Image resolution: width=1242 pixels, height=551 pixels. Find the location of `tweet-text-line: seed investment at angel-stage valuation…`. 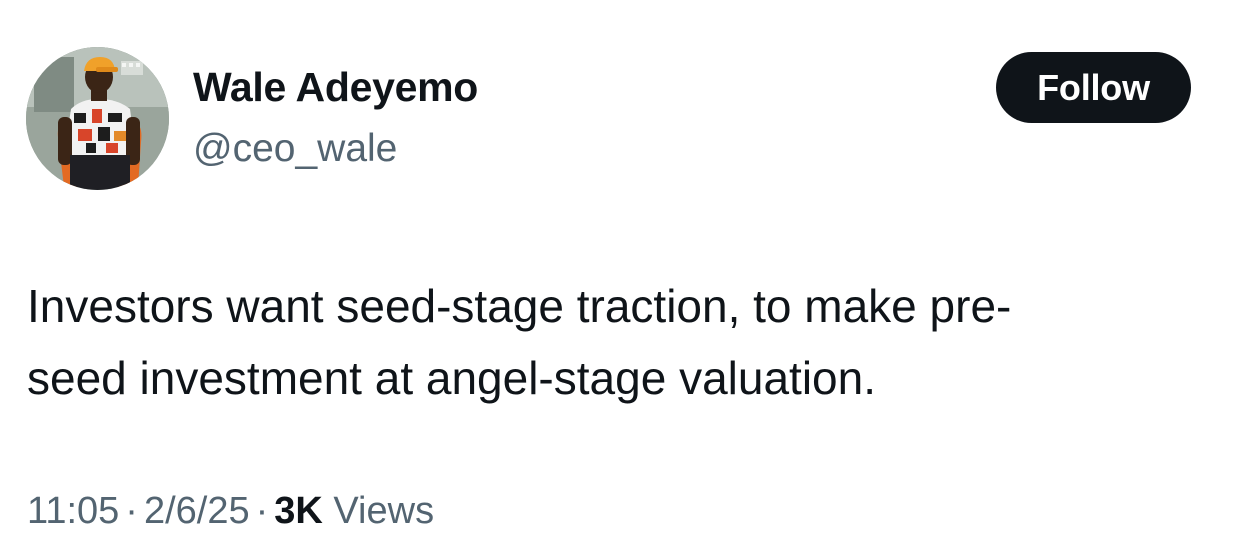

tweet-text-line: seed investment at angel-stage valuation… is located at coordinates (451, 378).